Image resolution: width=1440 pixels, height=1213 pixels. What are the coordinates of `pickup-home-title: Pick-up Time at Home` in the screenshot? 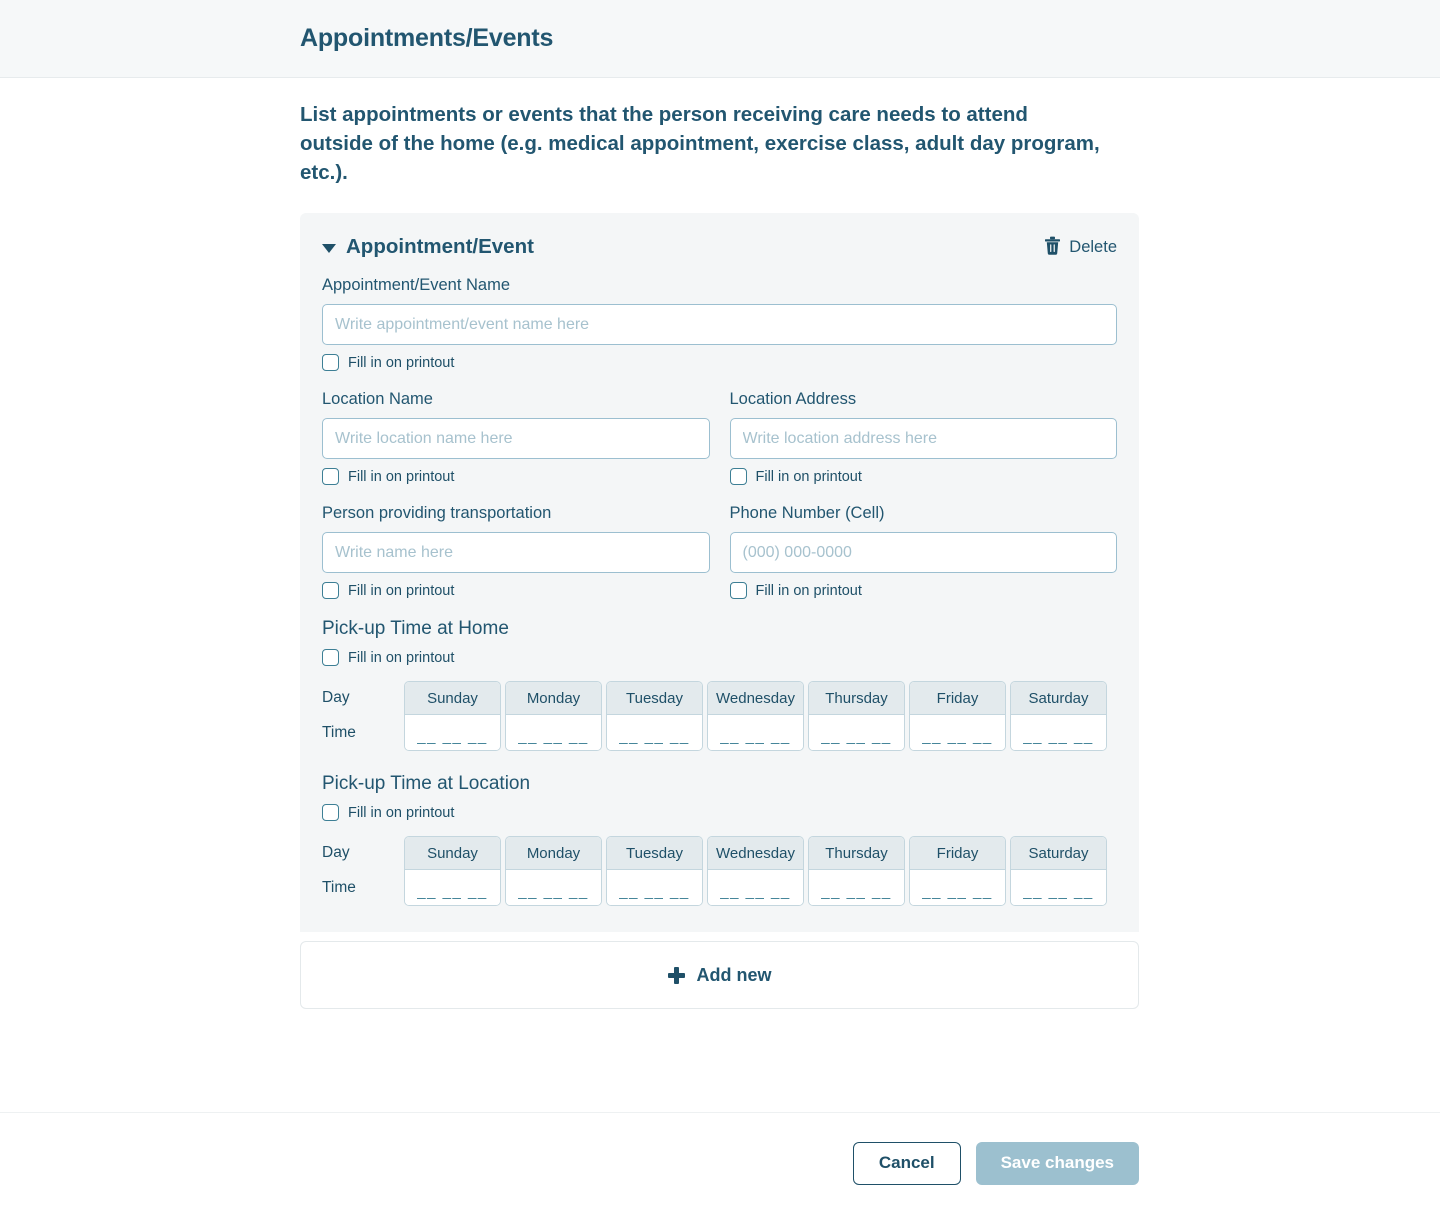 It's located at (415, 628).